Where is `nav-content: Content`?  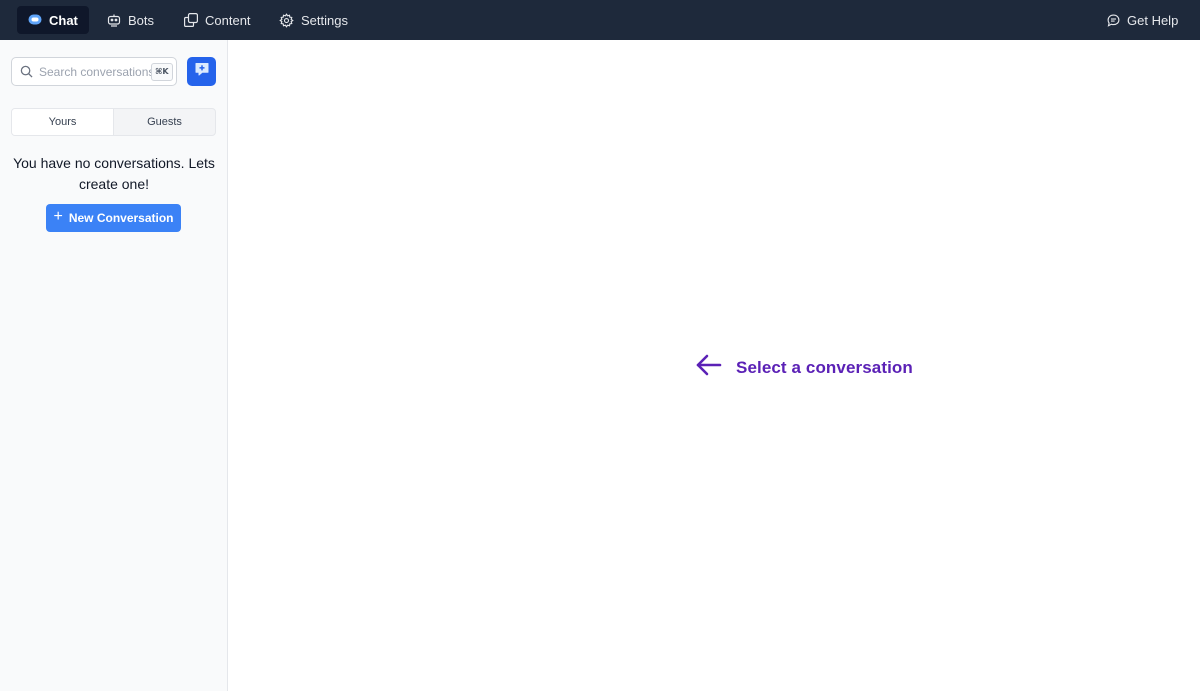
nav-content: Content is located at coordinates (217, 20).